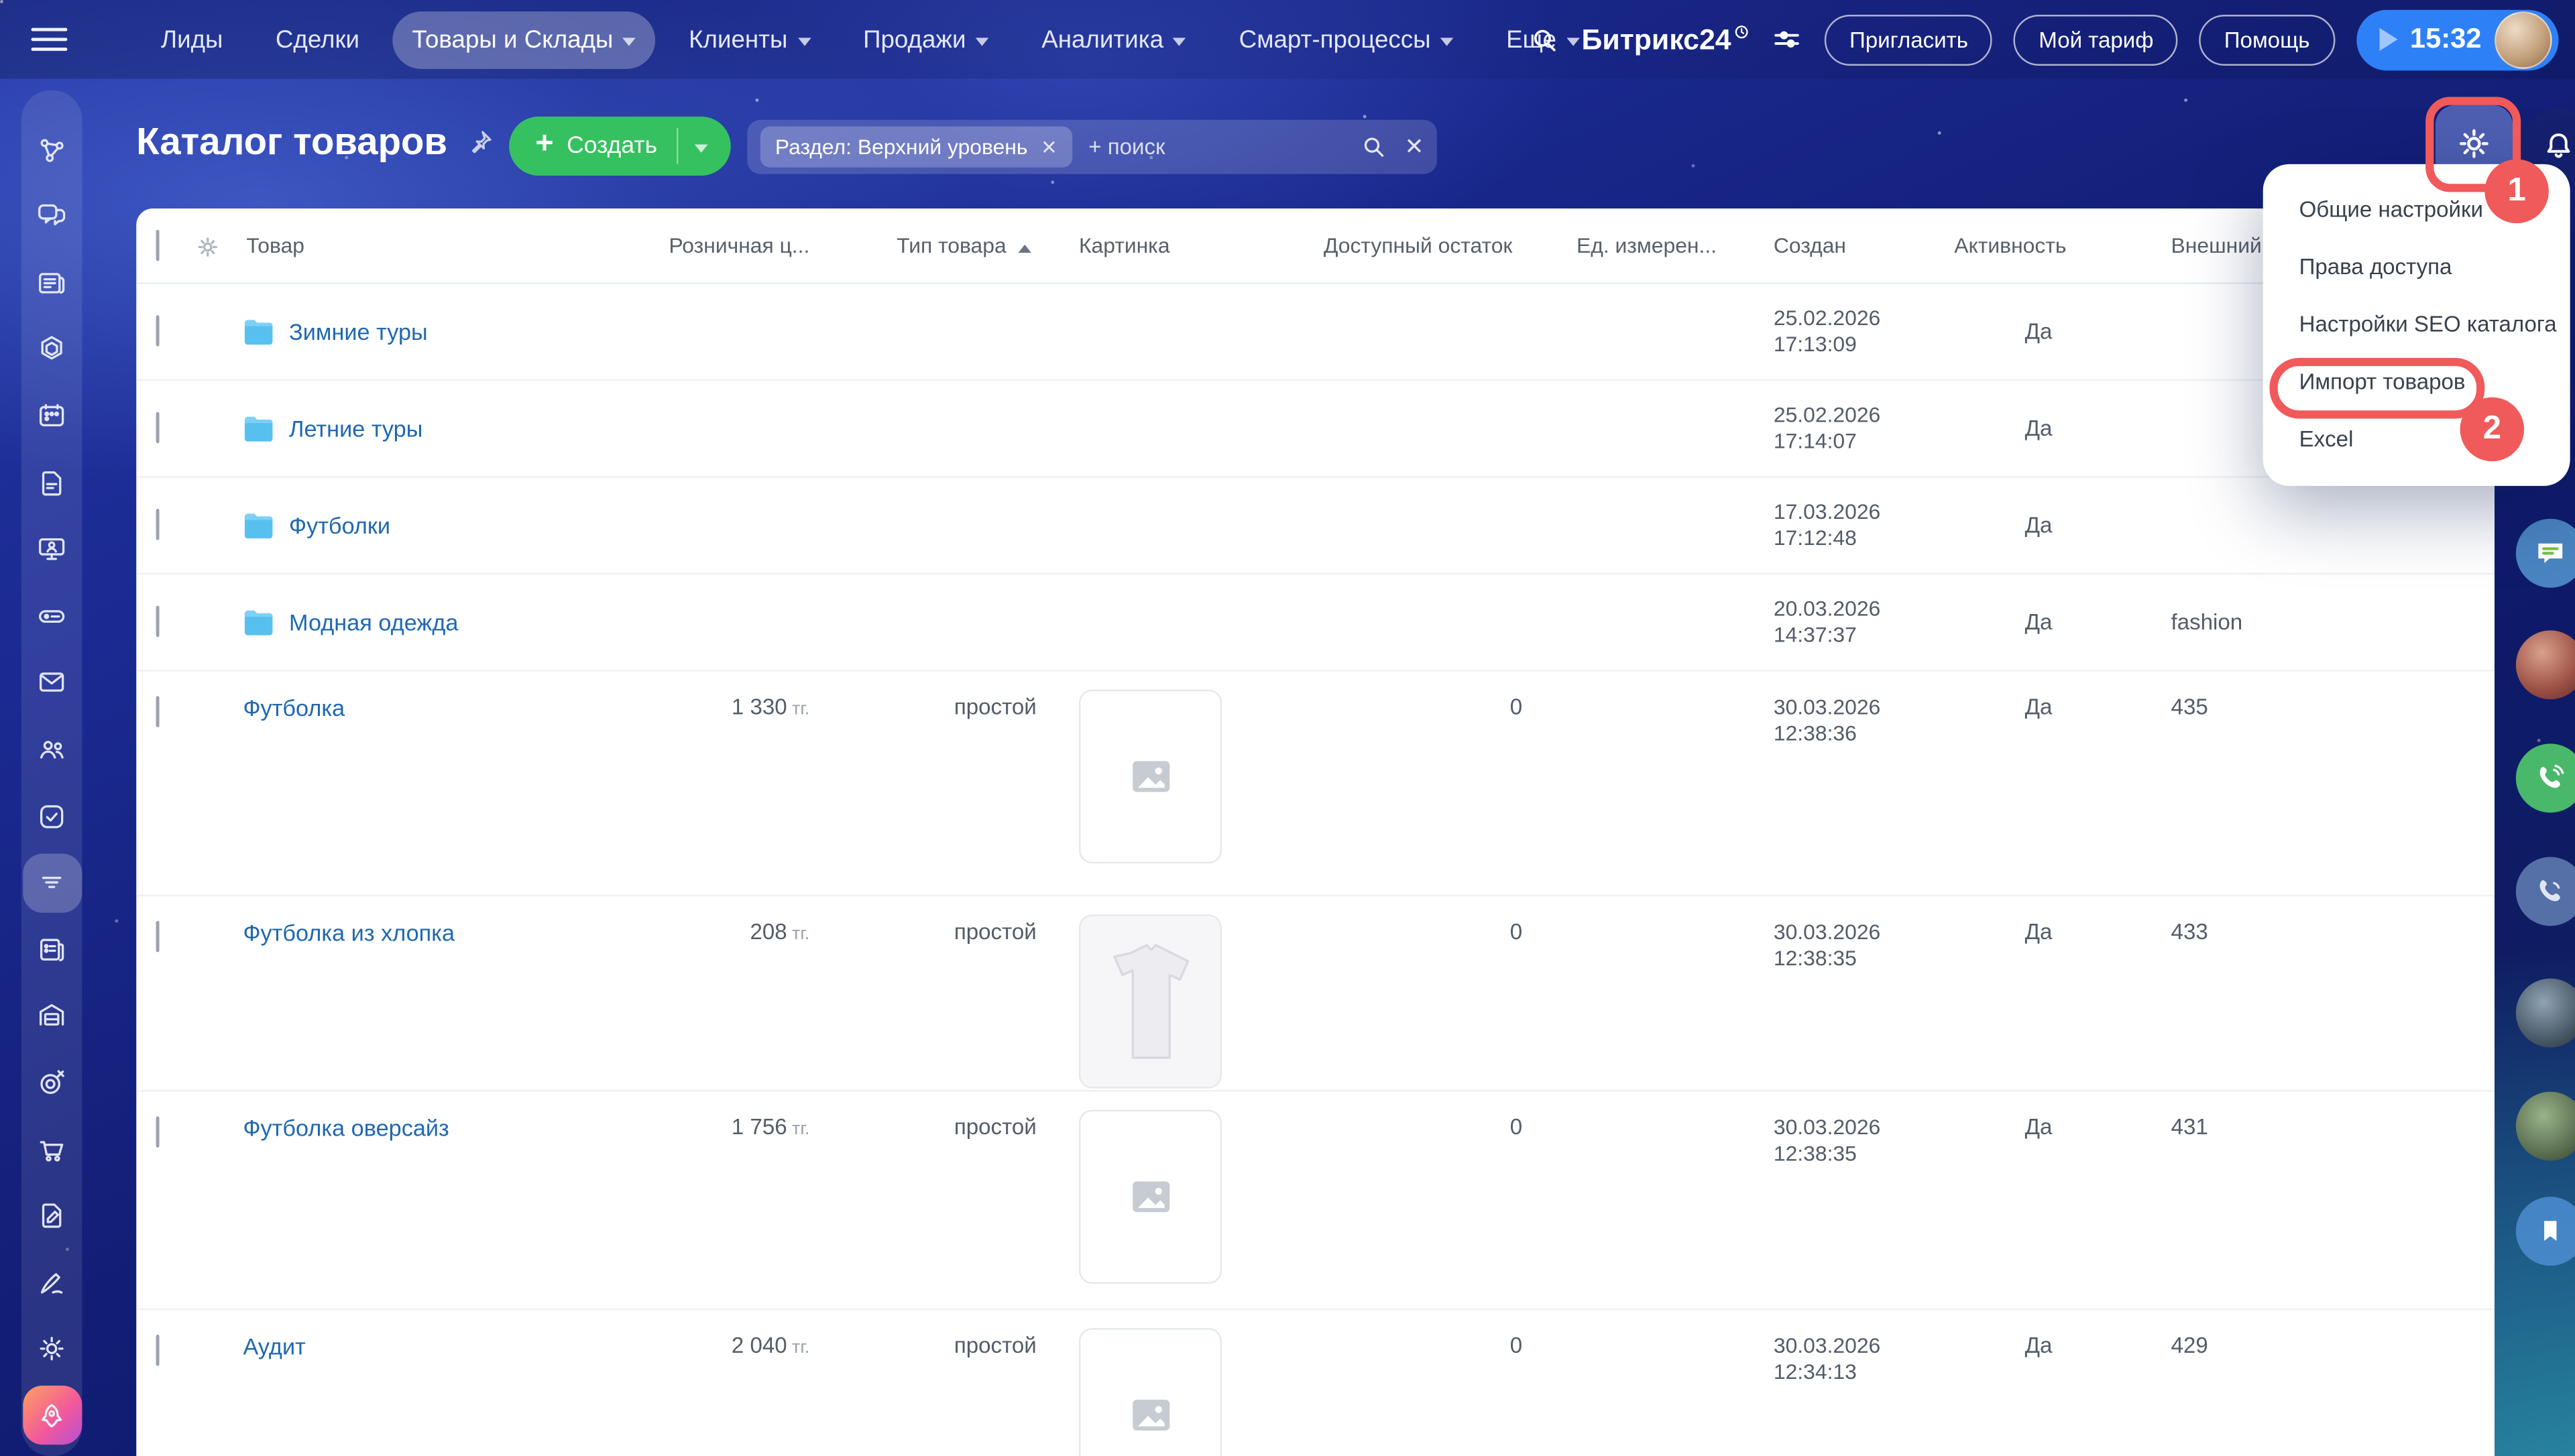  I want to click on my-plan-button: Мой тариф, so click(2096, 39).